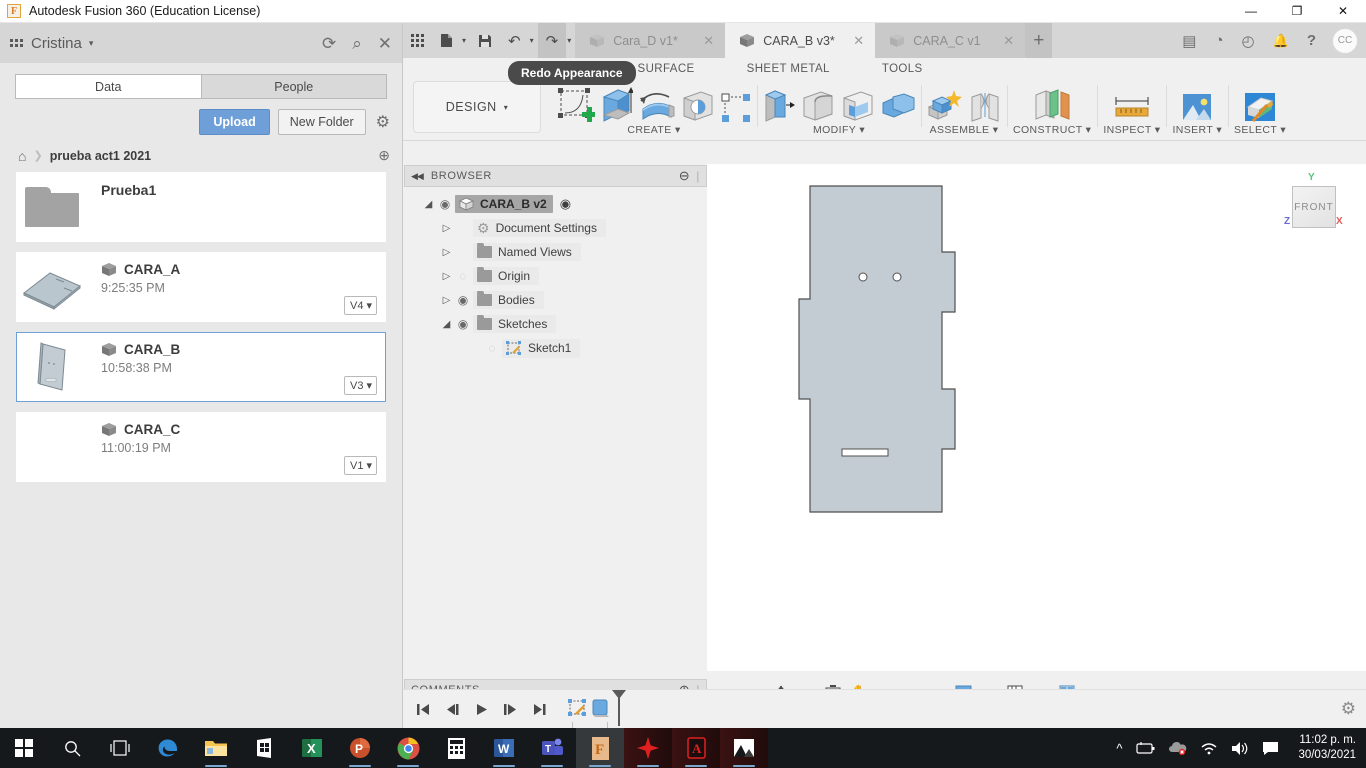 Image resolution: width=1366 pixels, height=768 pixels. Describe the element at coordinates (1248, 40) in the screenshot. I see `job-status-icon: ◴` at that location.